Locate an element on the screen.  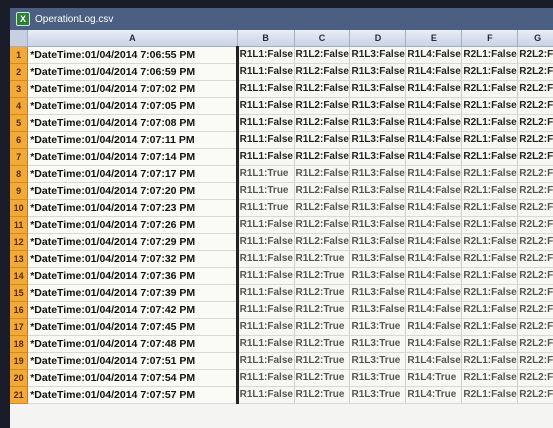
cell-a: *DateTime:01/04/2014 7:07:08 PM is located at coordinates (133, 123).